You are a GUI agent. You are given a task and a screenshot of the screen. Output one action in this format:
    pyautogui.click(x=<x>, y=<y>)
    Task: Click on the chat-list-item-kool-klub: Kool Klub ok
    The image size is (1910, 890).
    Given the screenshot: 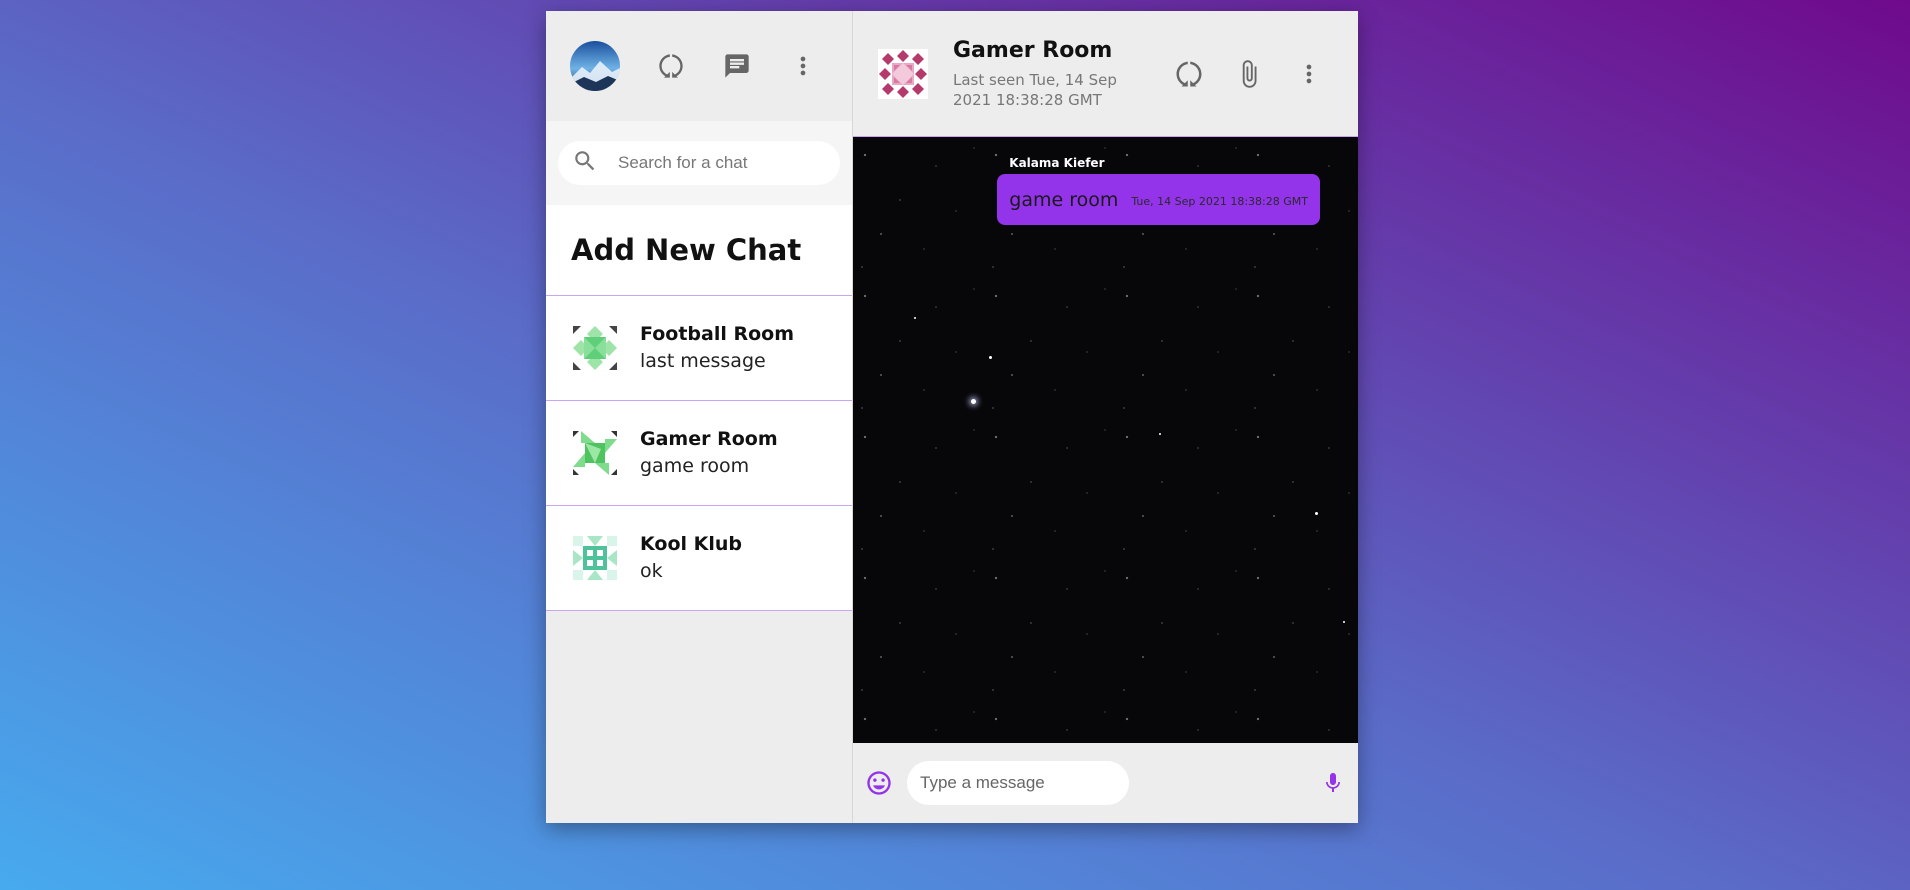 What is the action you would take?
    pyautogui.click(x=699, y=558)
    